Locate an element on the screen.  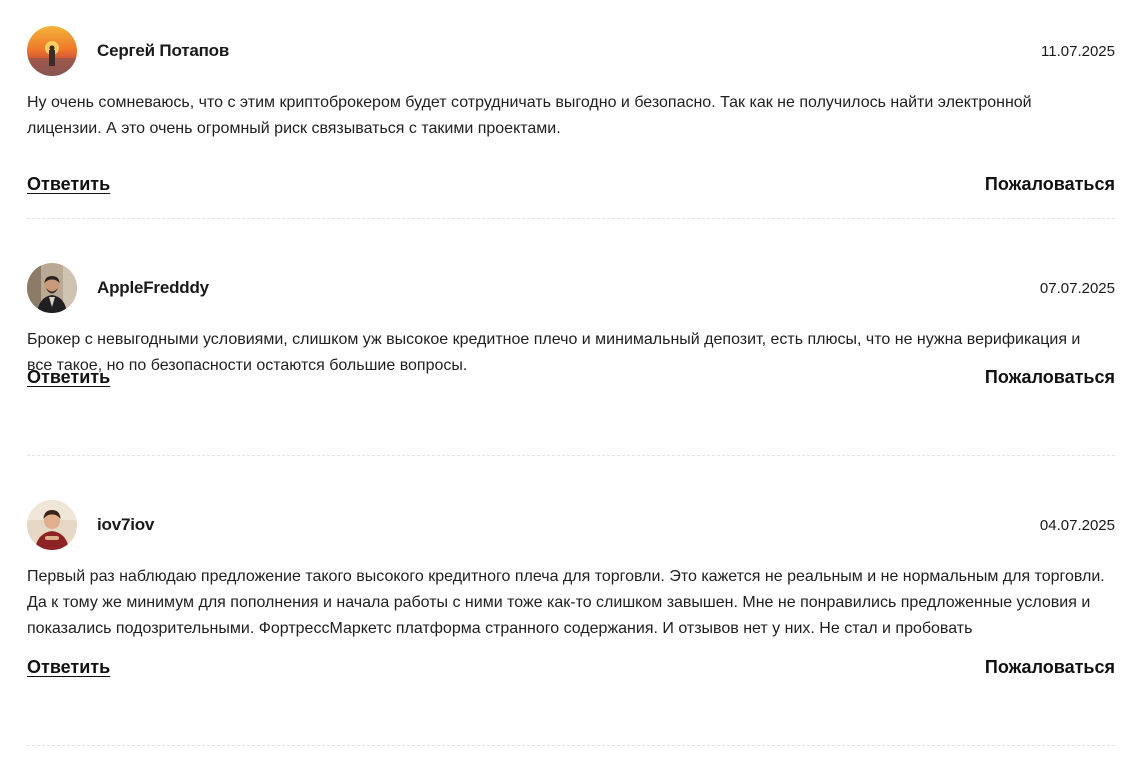
comment-header: AppleFredddy 07.07.2025 is located at coordinates (571, 288).